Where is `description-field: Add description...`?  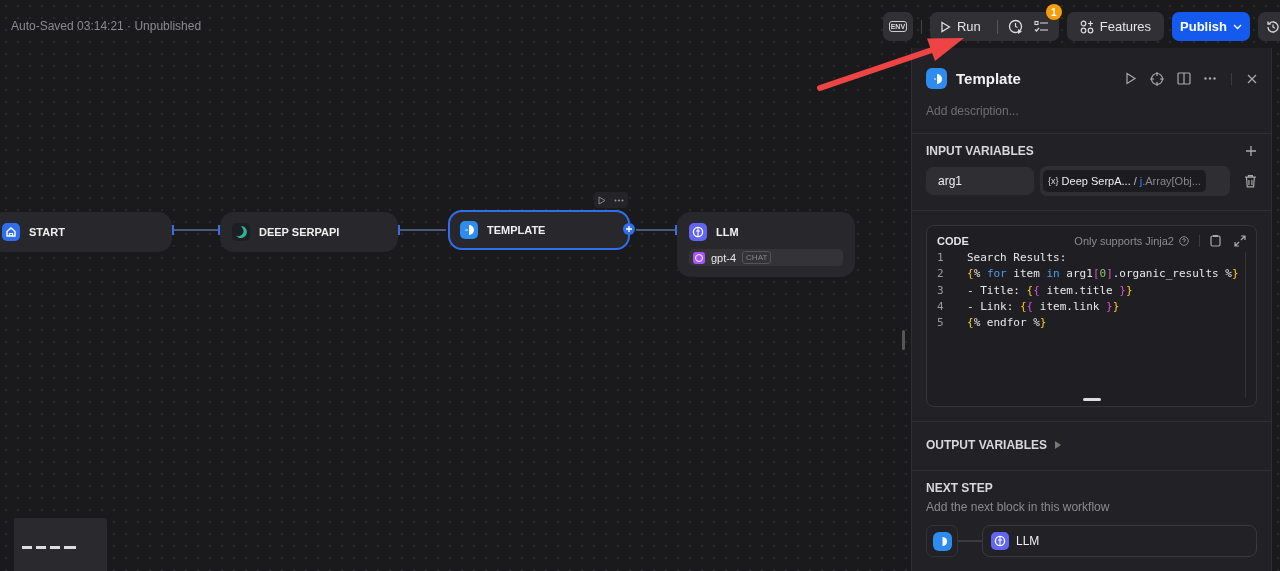 description-field: Add description... is located at coordinates (1091, 111).